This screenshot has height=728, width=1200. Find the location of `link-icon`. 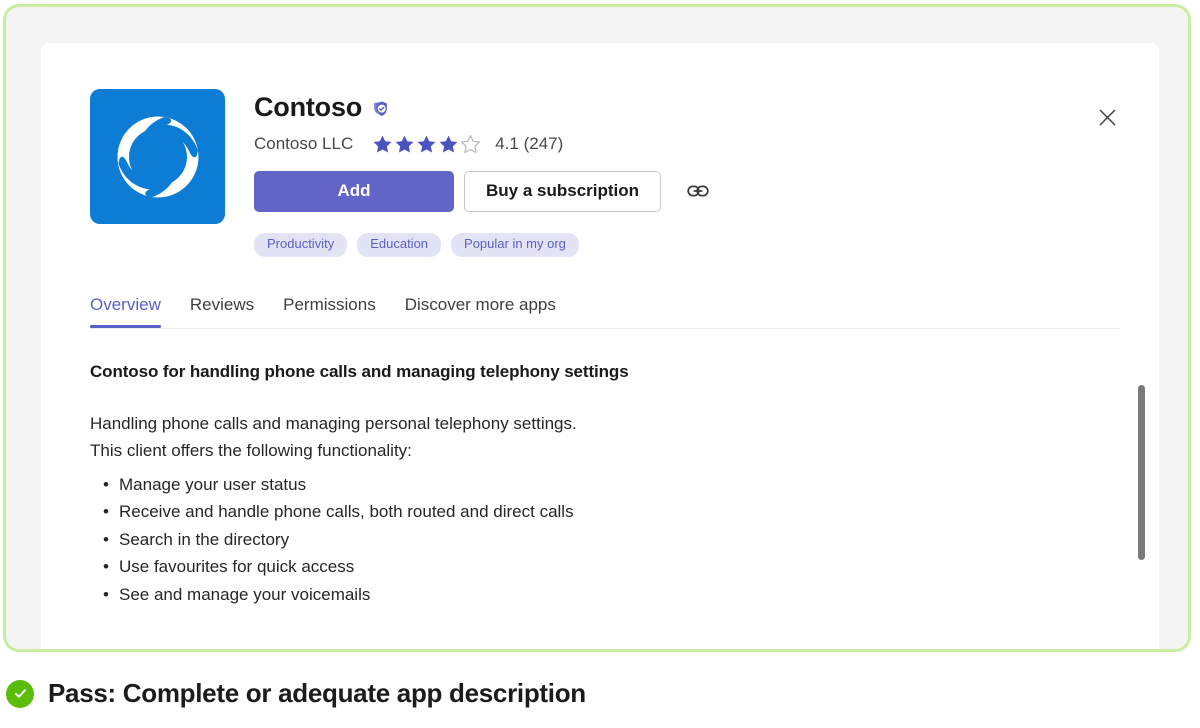

link-icon is located at coordinates (698, 191).